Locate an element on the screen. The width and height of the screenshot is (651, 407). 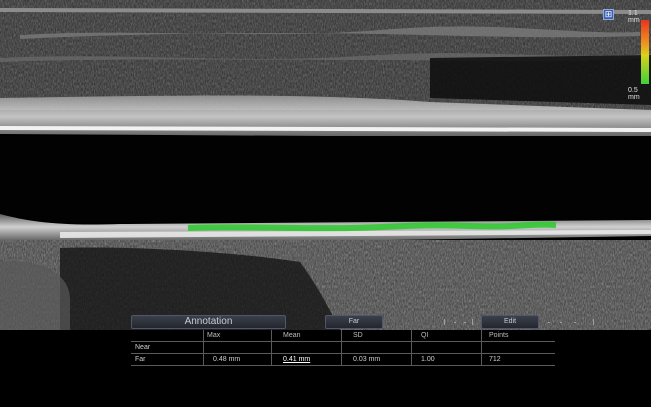
color-scale-bar is located at coordinates (645, 52).